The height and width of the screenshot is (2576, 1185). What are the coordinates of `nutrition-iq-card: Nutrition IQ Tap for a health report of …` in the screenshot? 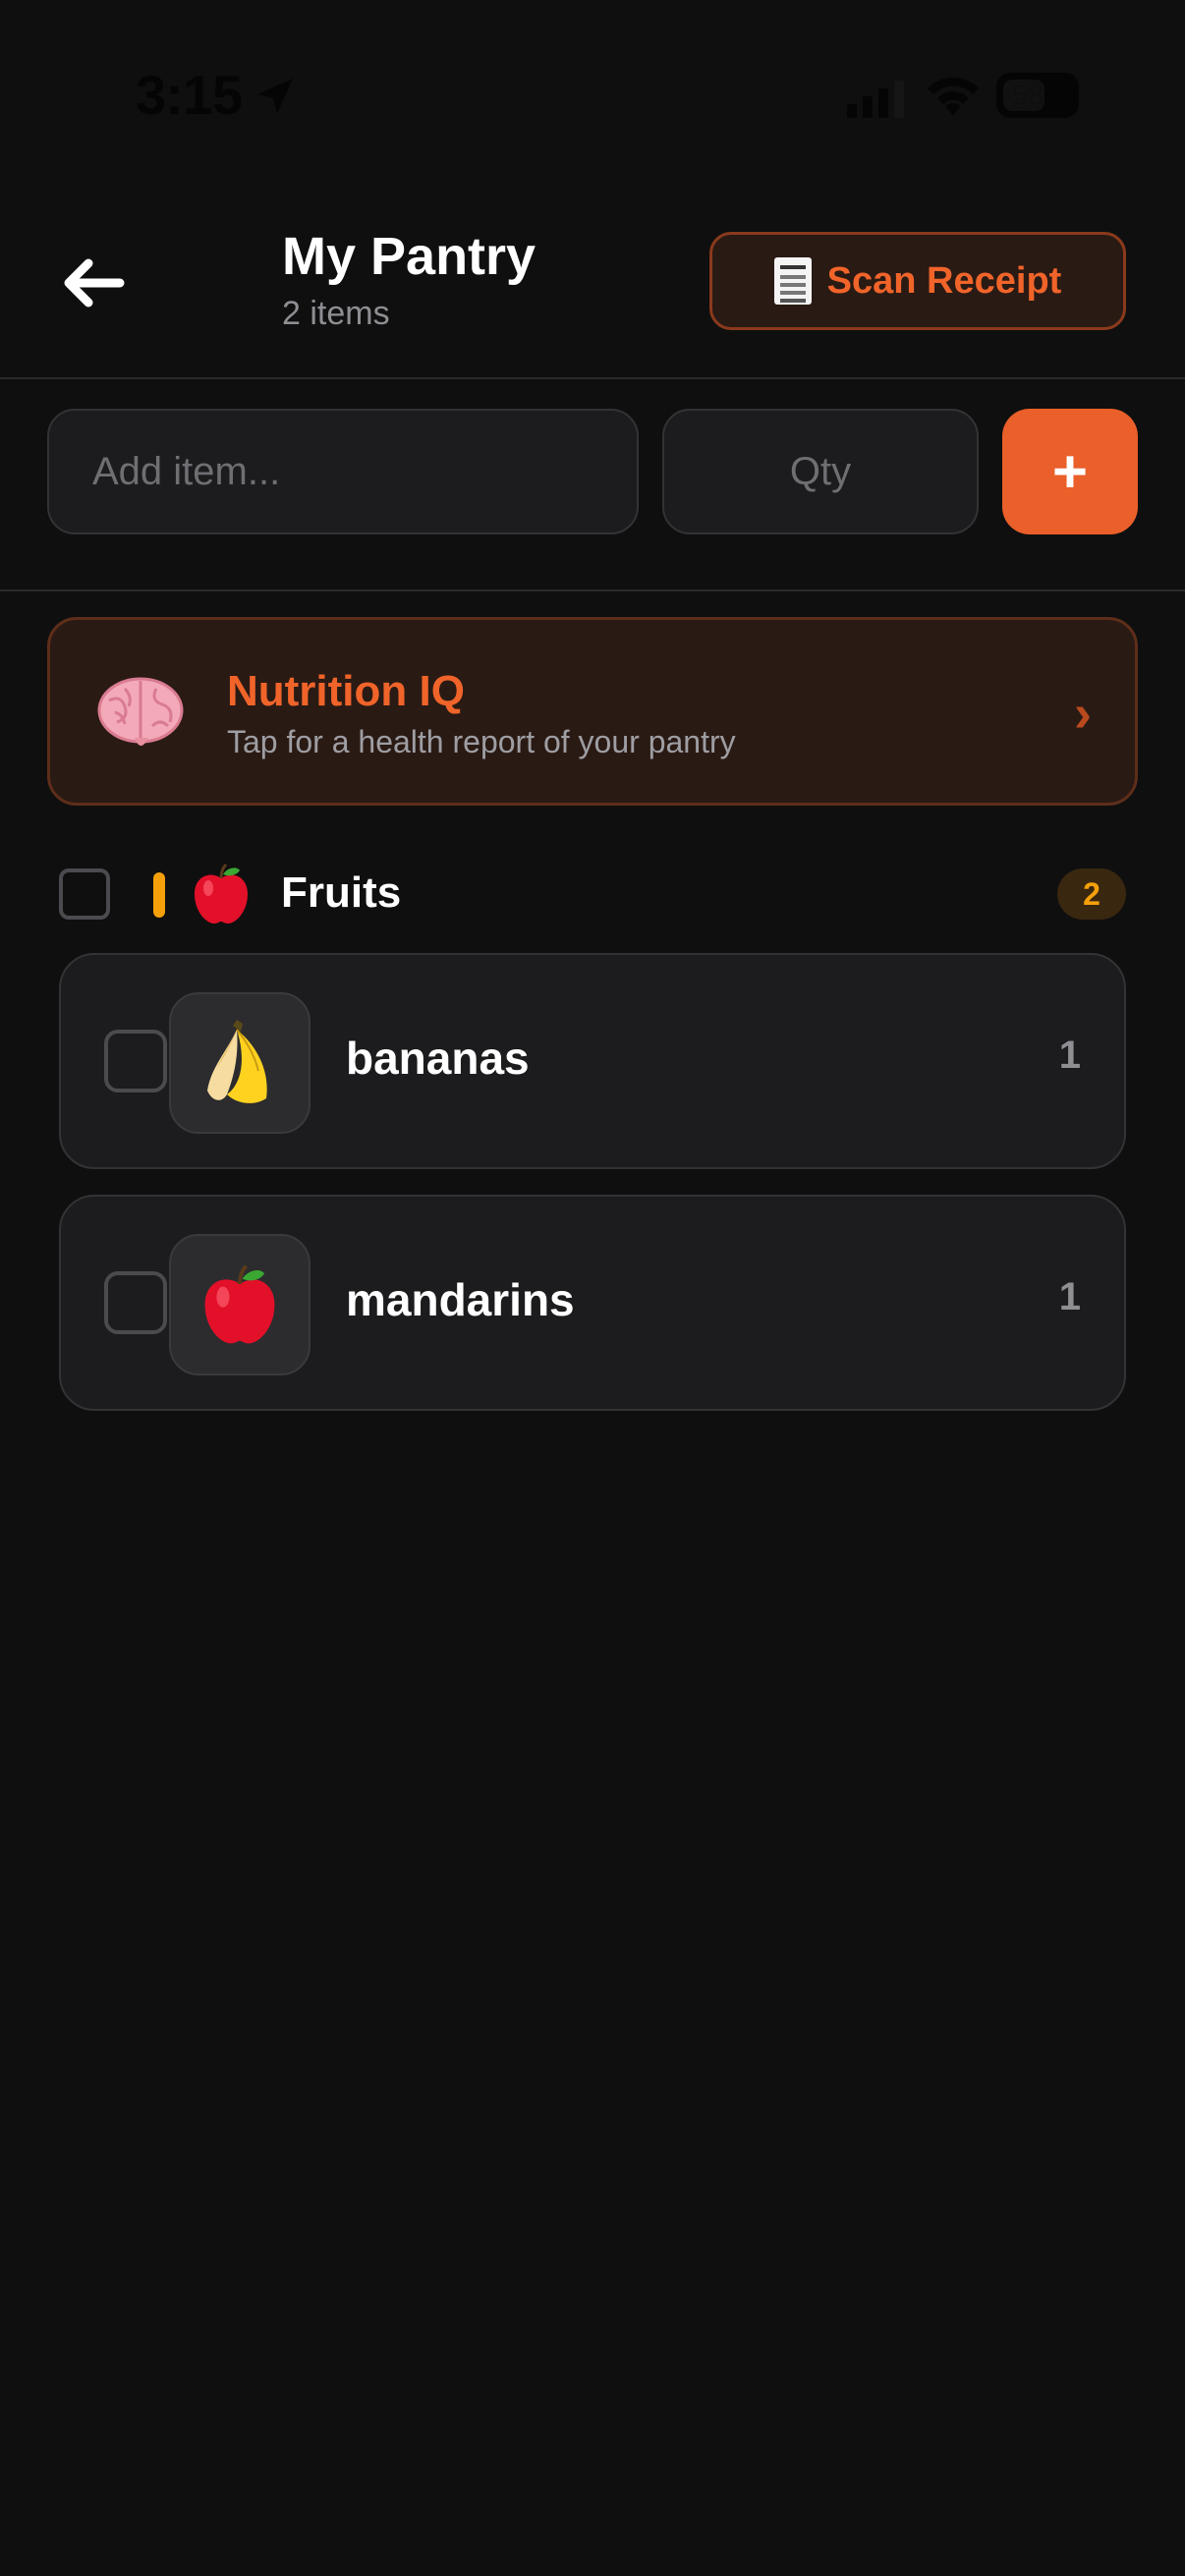 It's located at (592, 711).